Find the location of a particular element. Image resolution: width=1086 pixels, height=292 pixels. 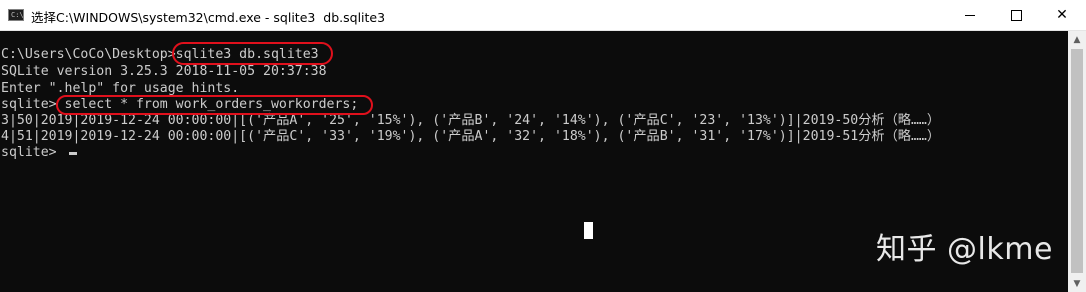

console-prompt-line: sqlite> is located at coordinates (39, 153).